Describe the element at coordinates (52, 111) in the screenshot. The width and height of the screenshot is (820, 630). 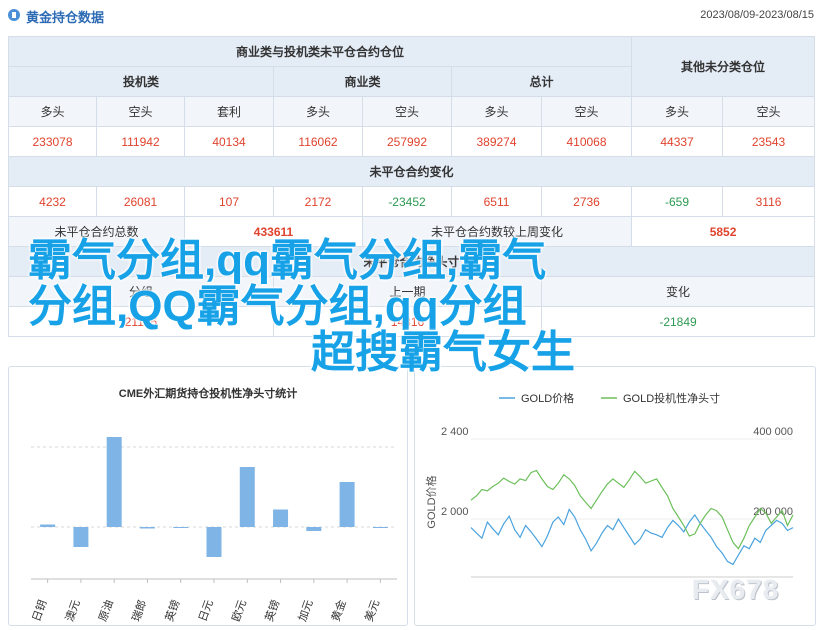
I see `column-header-0: 多头` at that location.